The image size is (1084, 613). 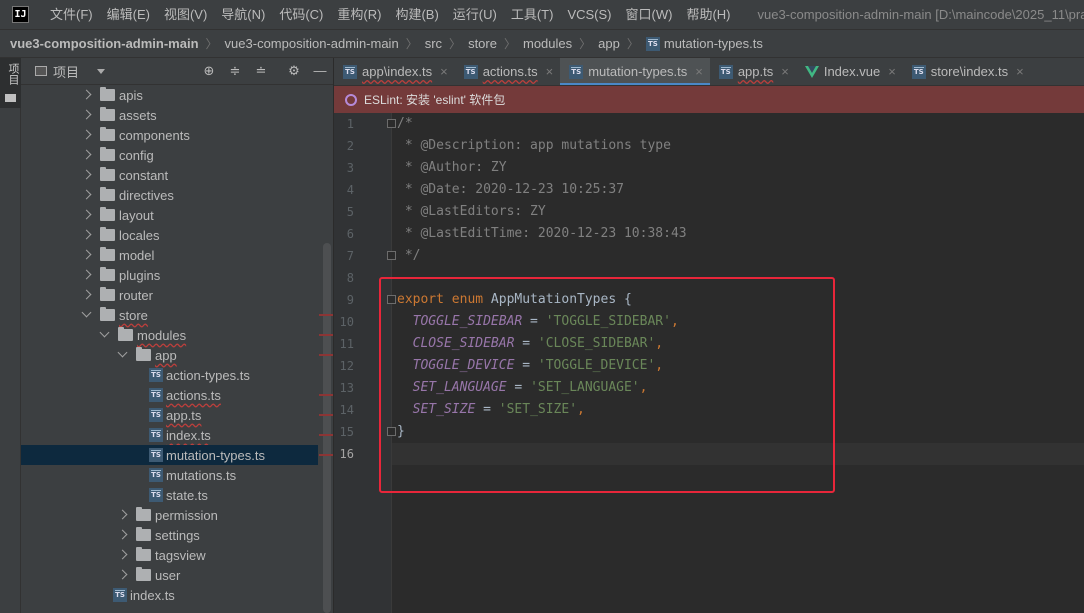 What do you see at coordinates (177, 275) in the screenshot?
I see `tree-folder: plugins` at bounding box center [177, 275].